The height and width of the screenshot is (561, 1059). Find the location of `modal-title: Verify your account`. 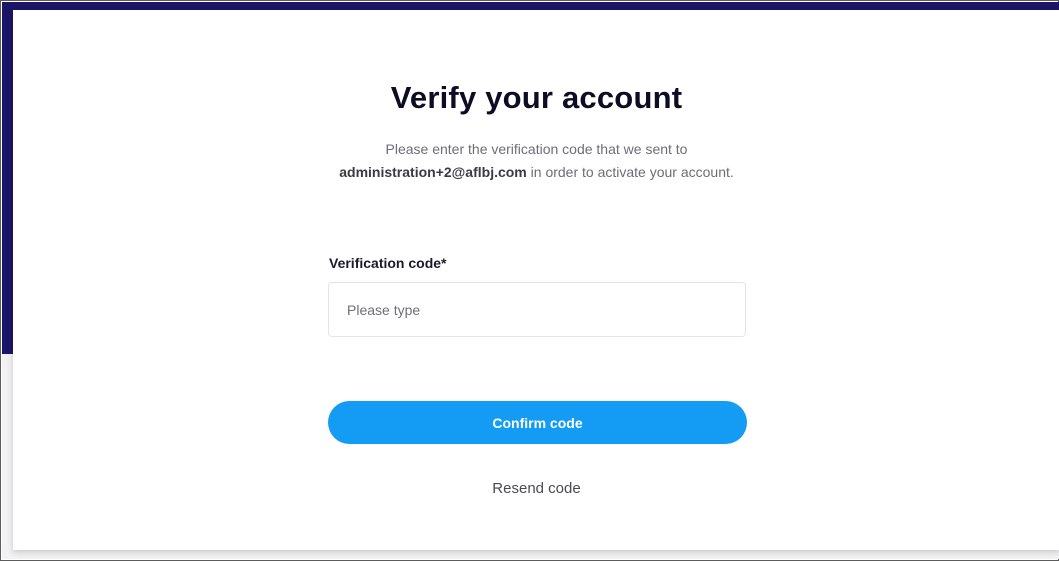

modal-title: Verify your account is located at coordinates (536, 97).